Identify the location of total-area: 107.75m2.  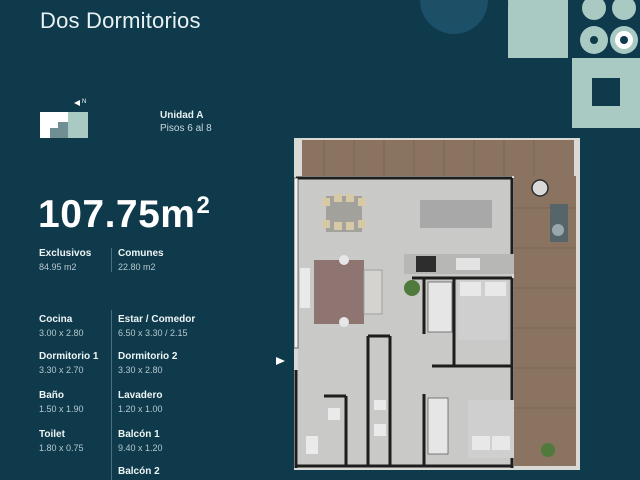
(124, 214).